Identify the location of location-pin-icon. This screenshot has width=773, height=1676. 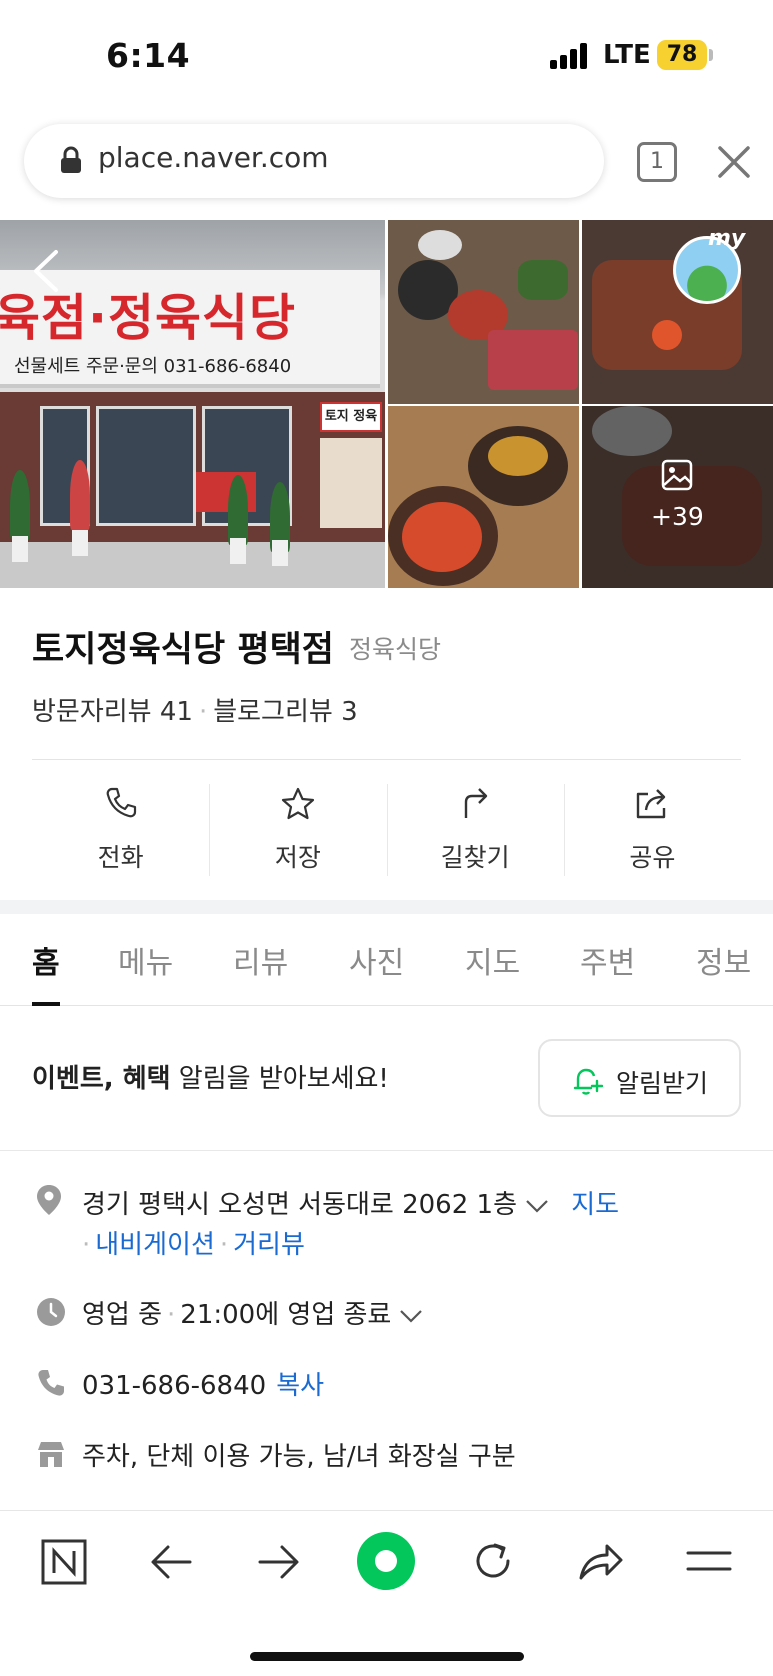
(49, 1200).